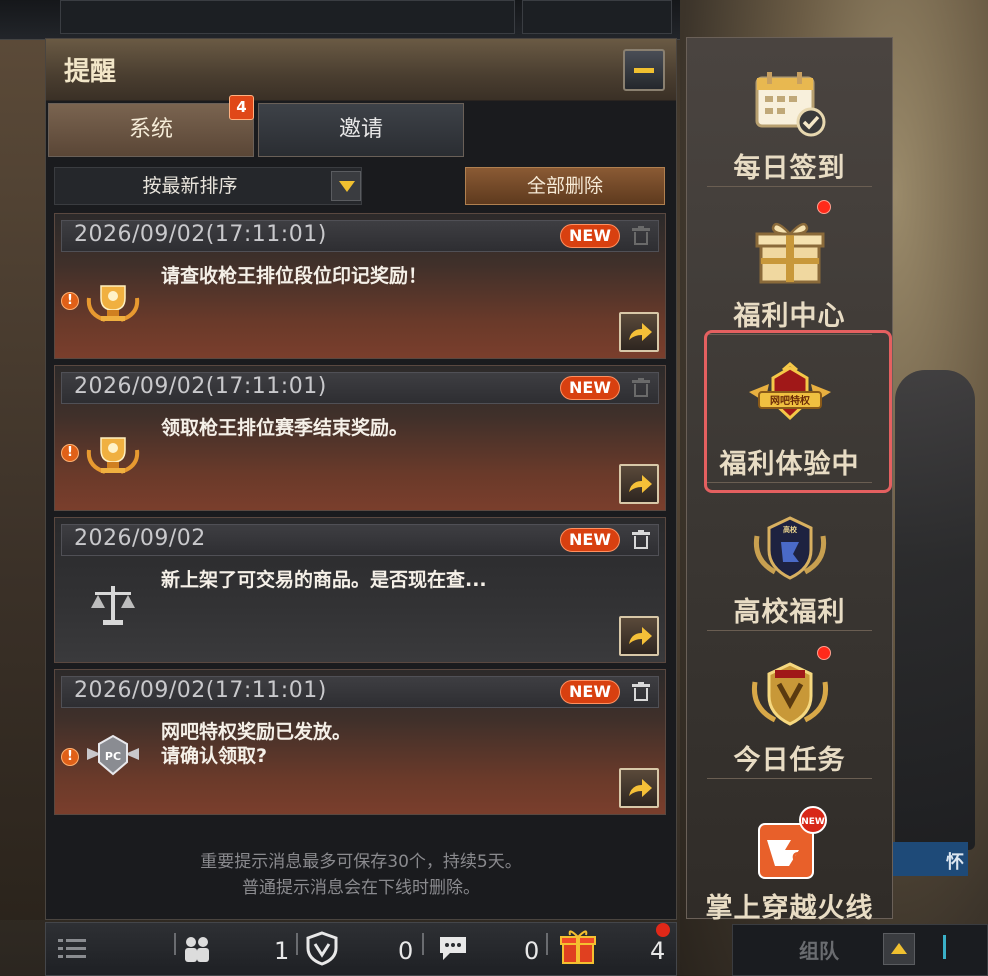  What do you see at coordinates (790, 529) in the screenshot?
I see `svg-text: 高校` at bounding box center [790, 529].